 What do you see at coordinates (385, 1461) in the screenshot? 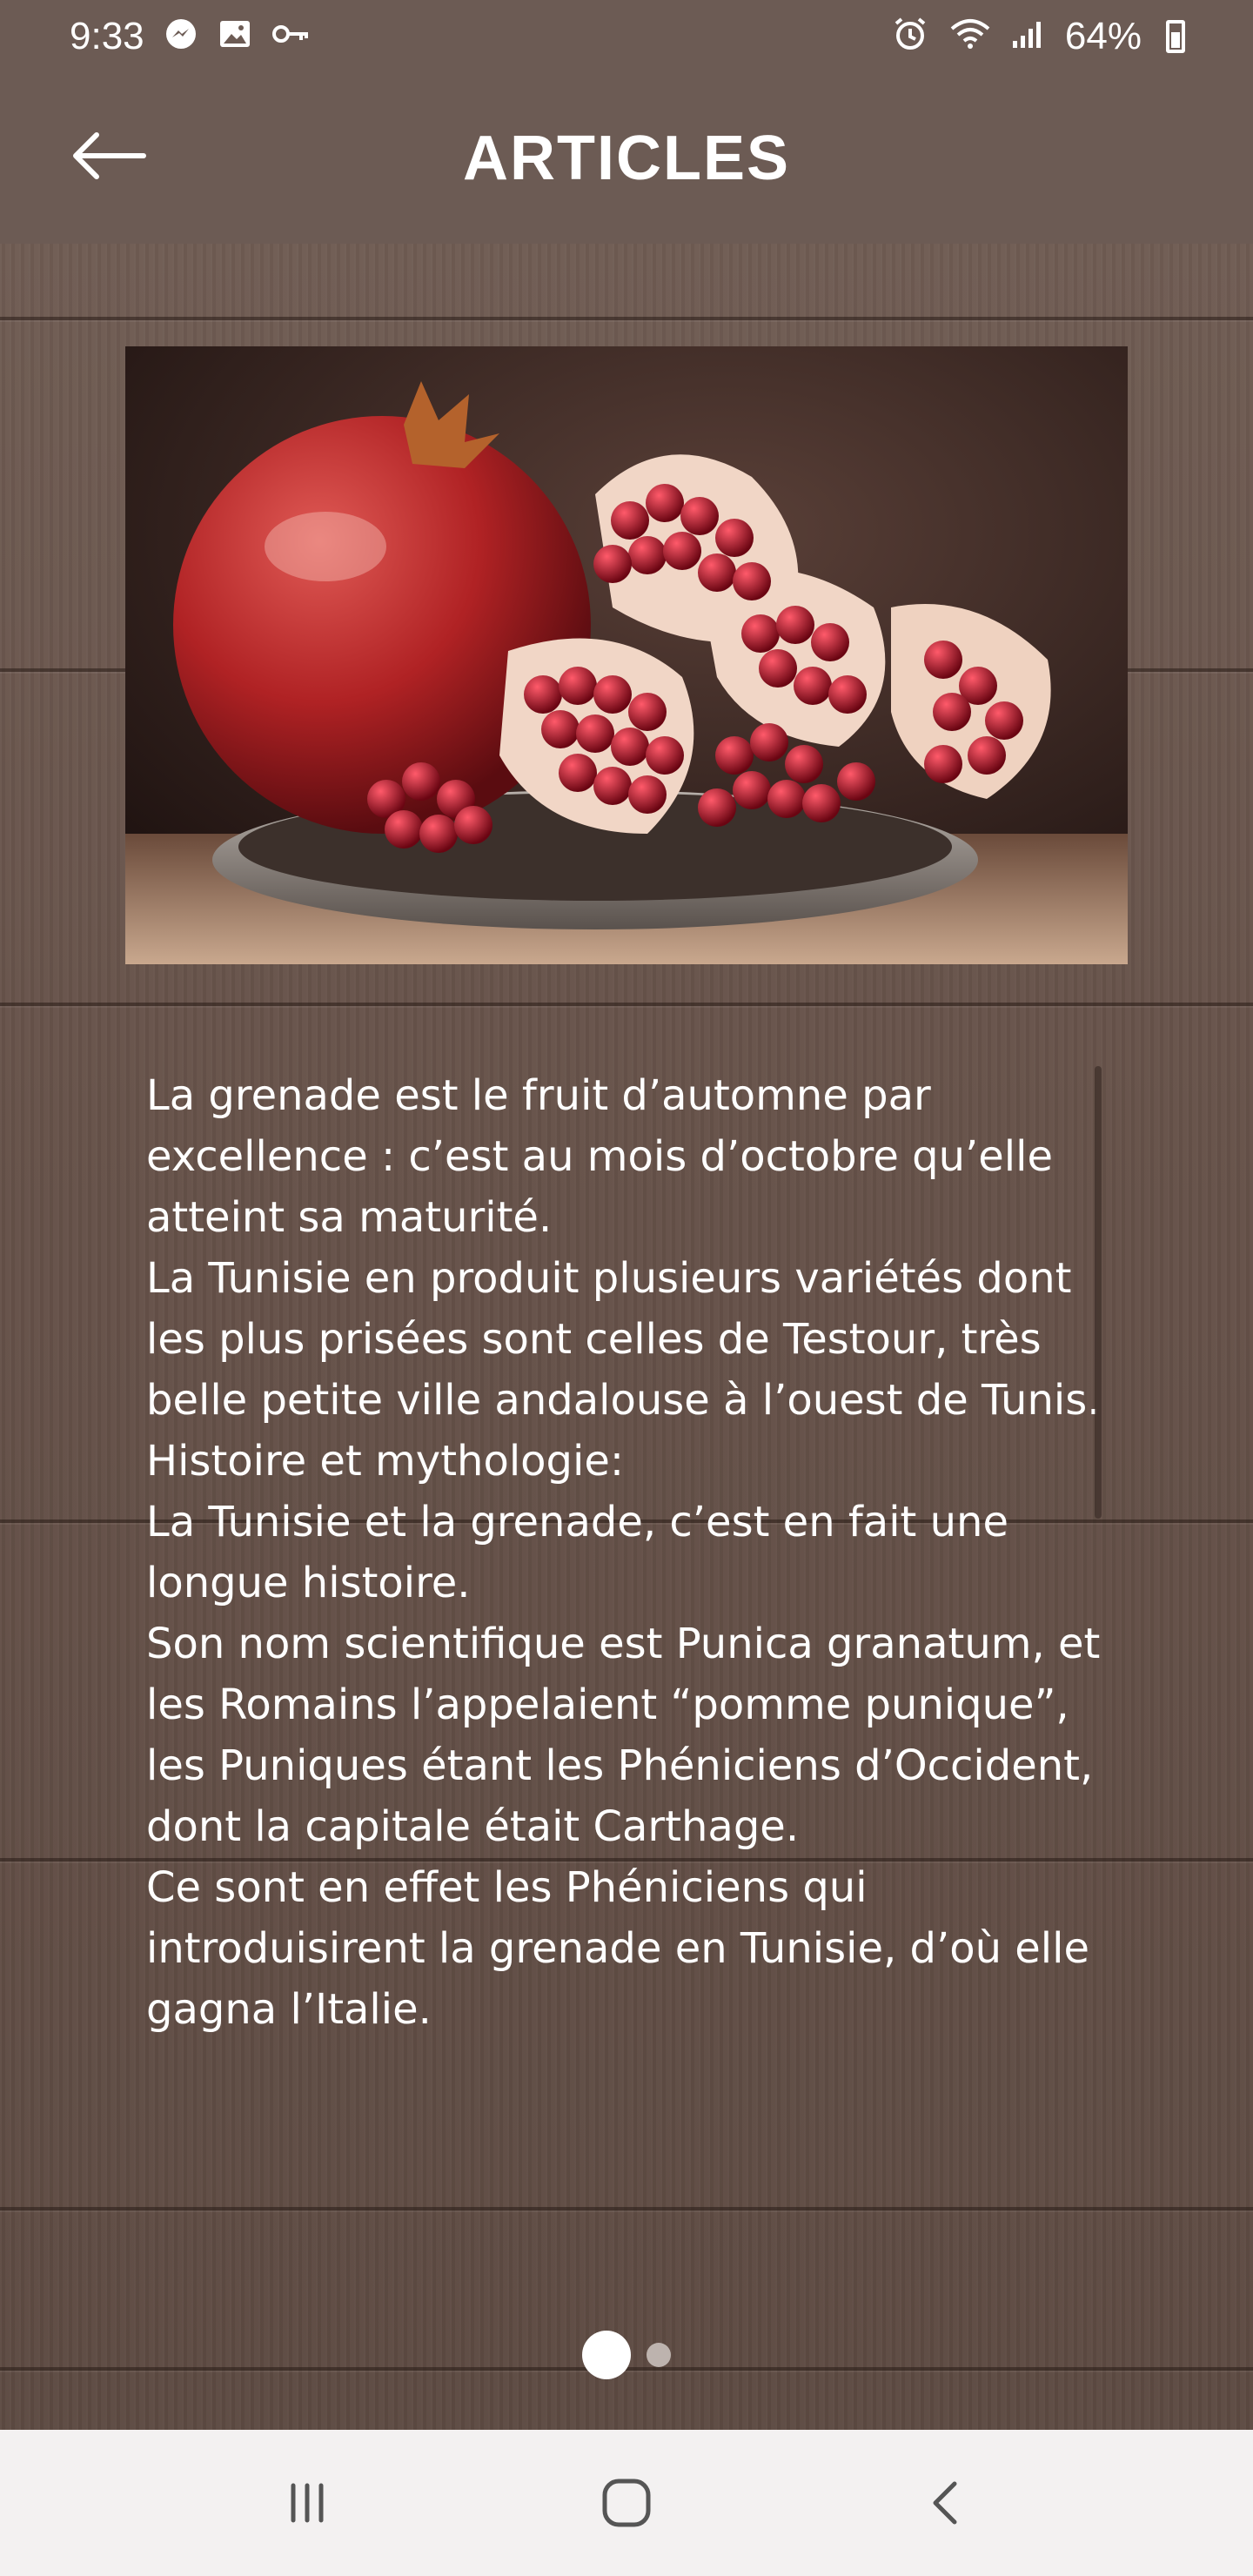
I see `article-paragraph: Histoire et mythologie:` at bounding box center [385, 1461].